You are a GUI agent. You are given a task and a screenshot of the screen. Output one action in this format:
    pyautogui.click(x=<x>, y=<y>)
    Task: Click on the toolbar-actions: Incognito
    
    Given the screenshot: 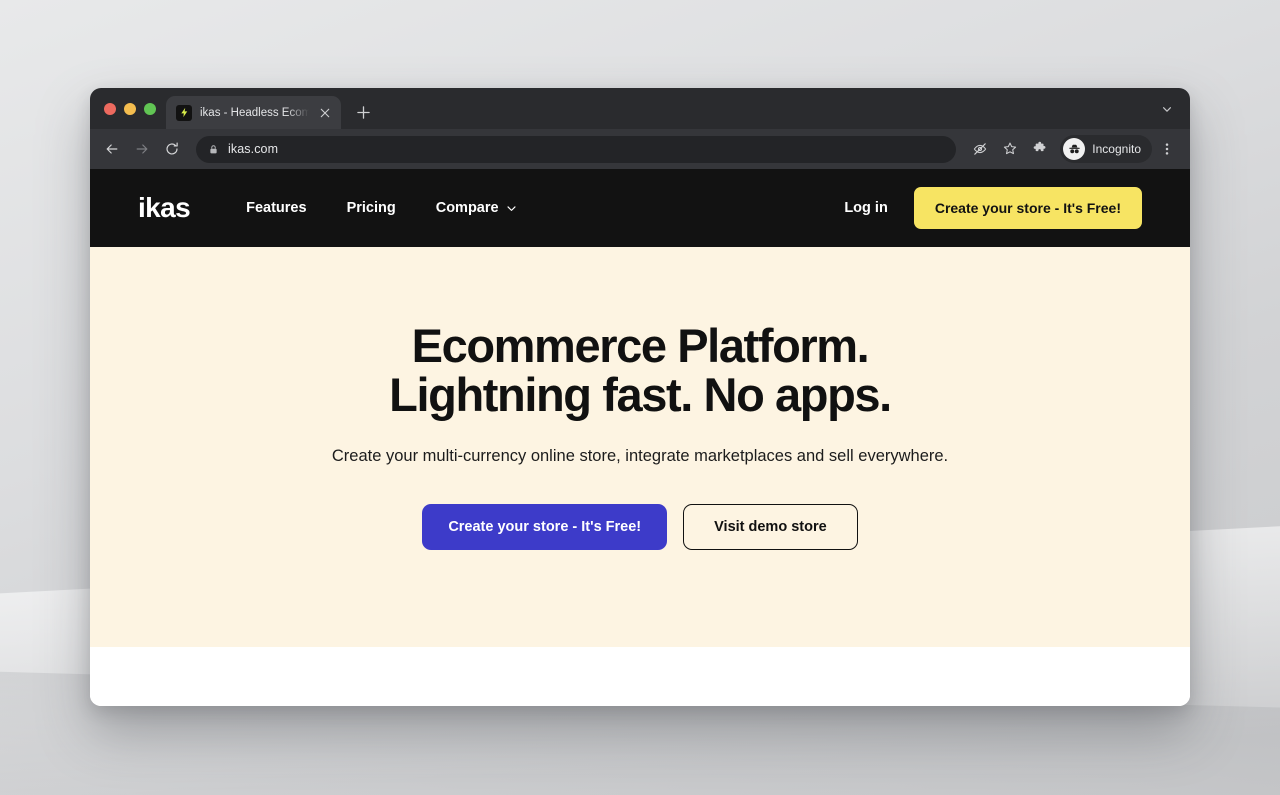 What is the action you would take?
    pyautogui.click(x=1073, y=149)
    